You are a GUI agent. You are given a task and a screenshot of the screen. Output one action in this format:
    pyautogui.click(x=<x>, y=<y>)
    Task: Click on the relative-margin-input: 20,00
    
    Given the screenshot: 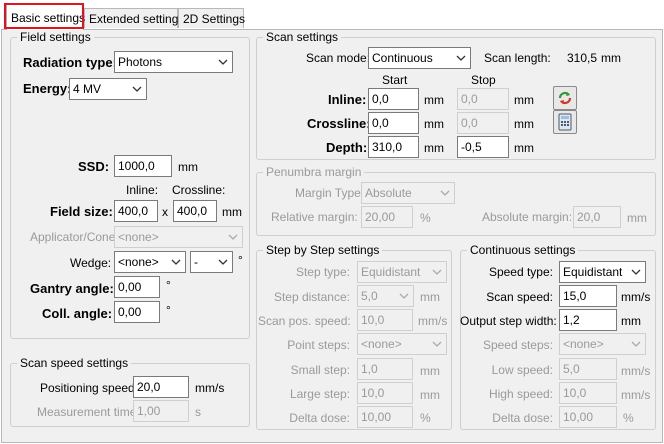 What is the action you would take?
    pyautogui.click(x=387, y=217)
    